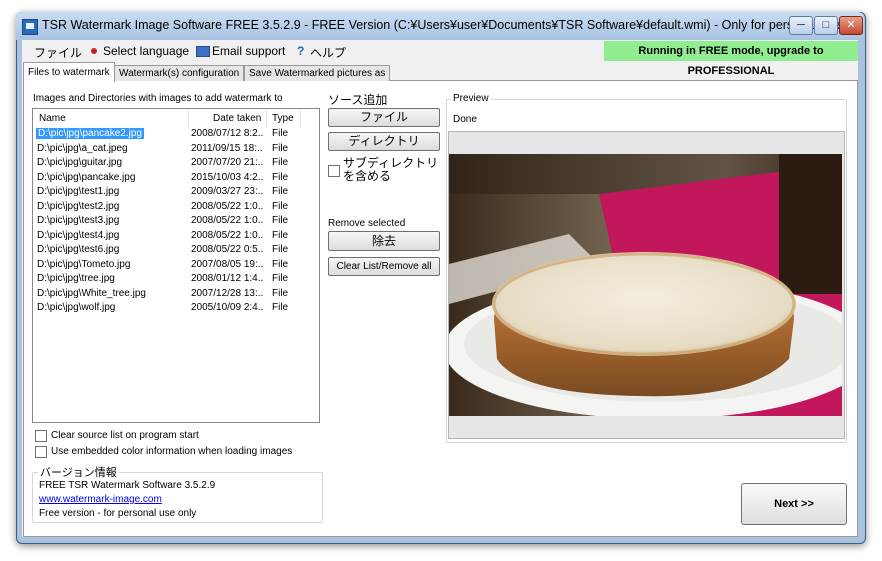 The width and height of the screenshot is (882, 561). Describe the element at coordinates (82, 148) in the screenshot. I see `cell-name: D:\pic\jpg\a_cat.jpeg` at that location.